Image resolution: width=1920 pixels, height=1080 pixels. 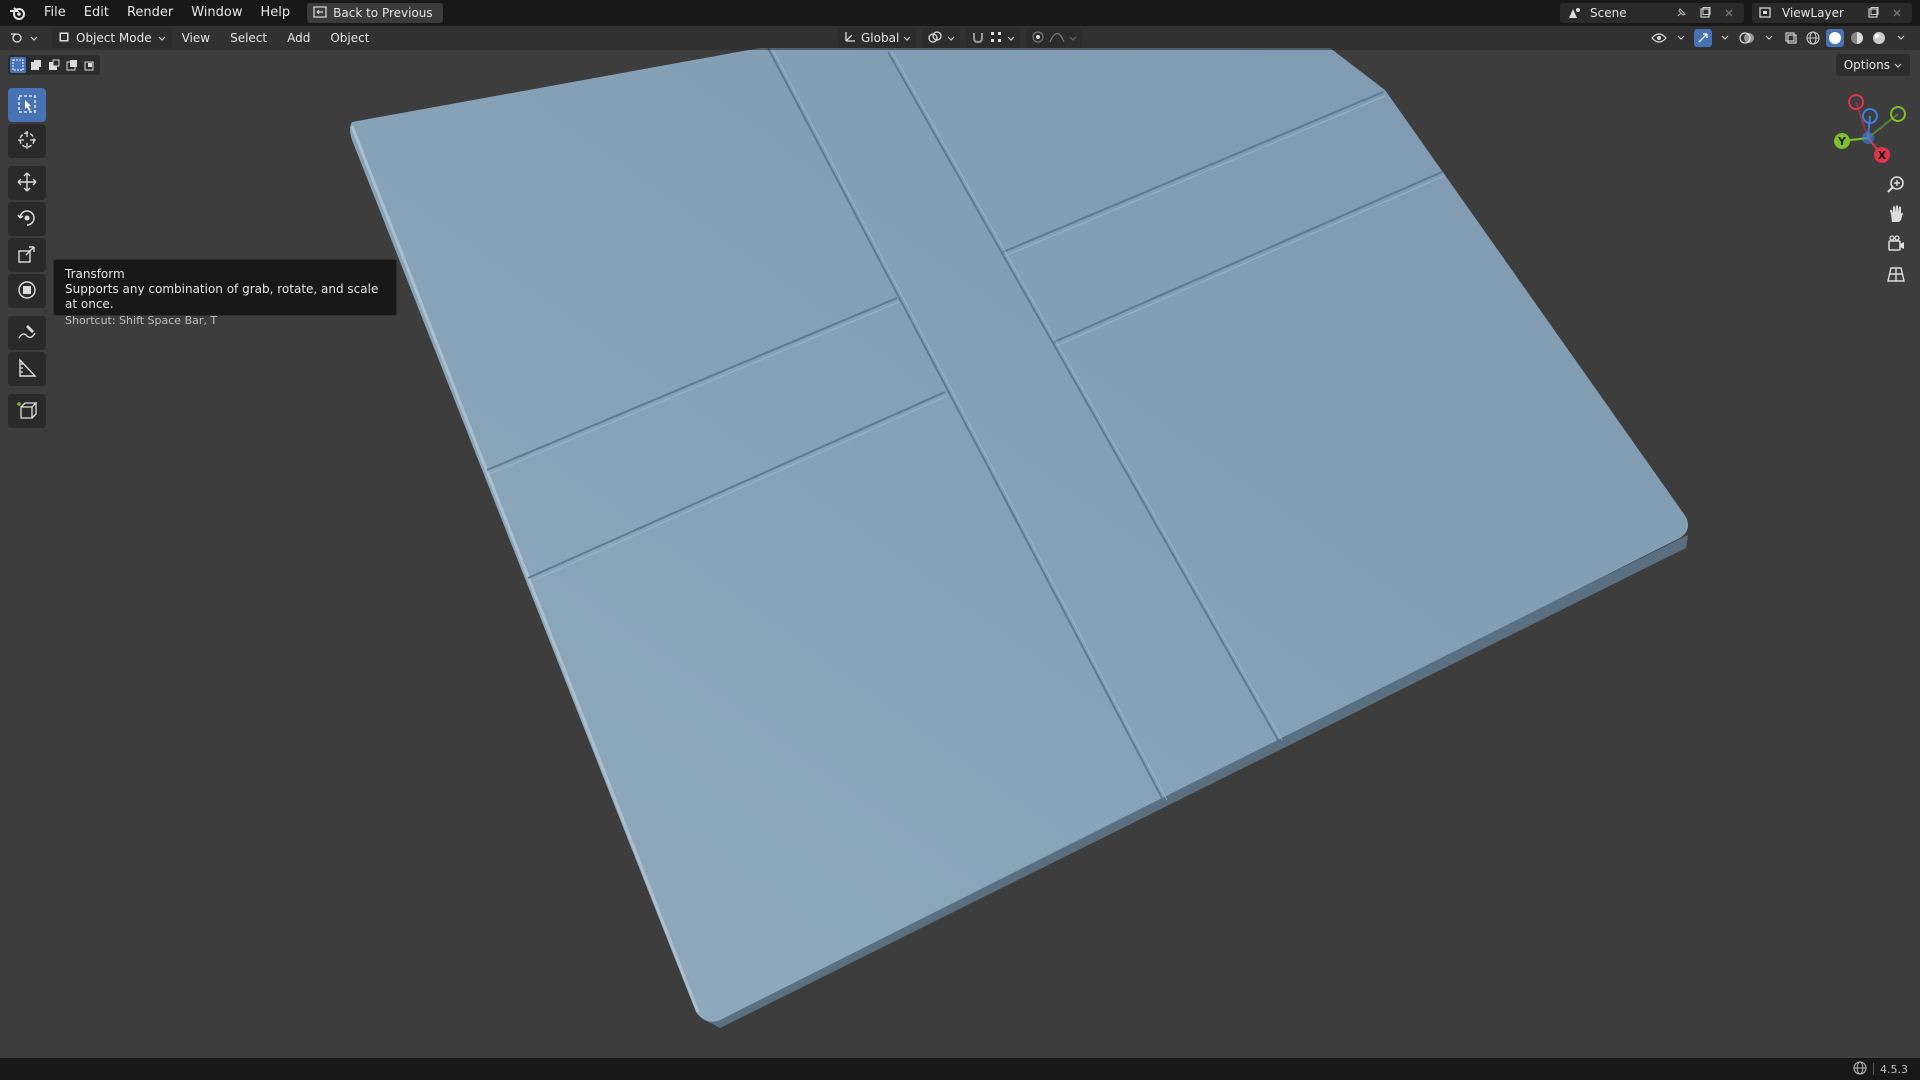 What do you see at coordinates (1842, 141) in the screenshot?
I see `gizmo-y-label: Y` at bounding box center [1842, 141].